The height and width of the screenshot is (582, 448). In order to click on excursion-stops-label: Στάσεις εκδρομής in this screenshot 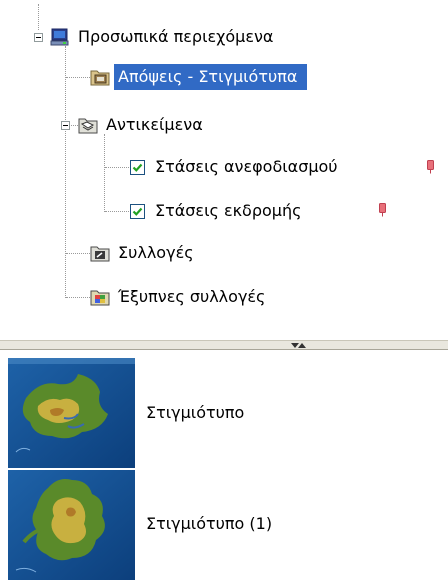, I will do `click(228, 210)`.